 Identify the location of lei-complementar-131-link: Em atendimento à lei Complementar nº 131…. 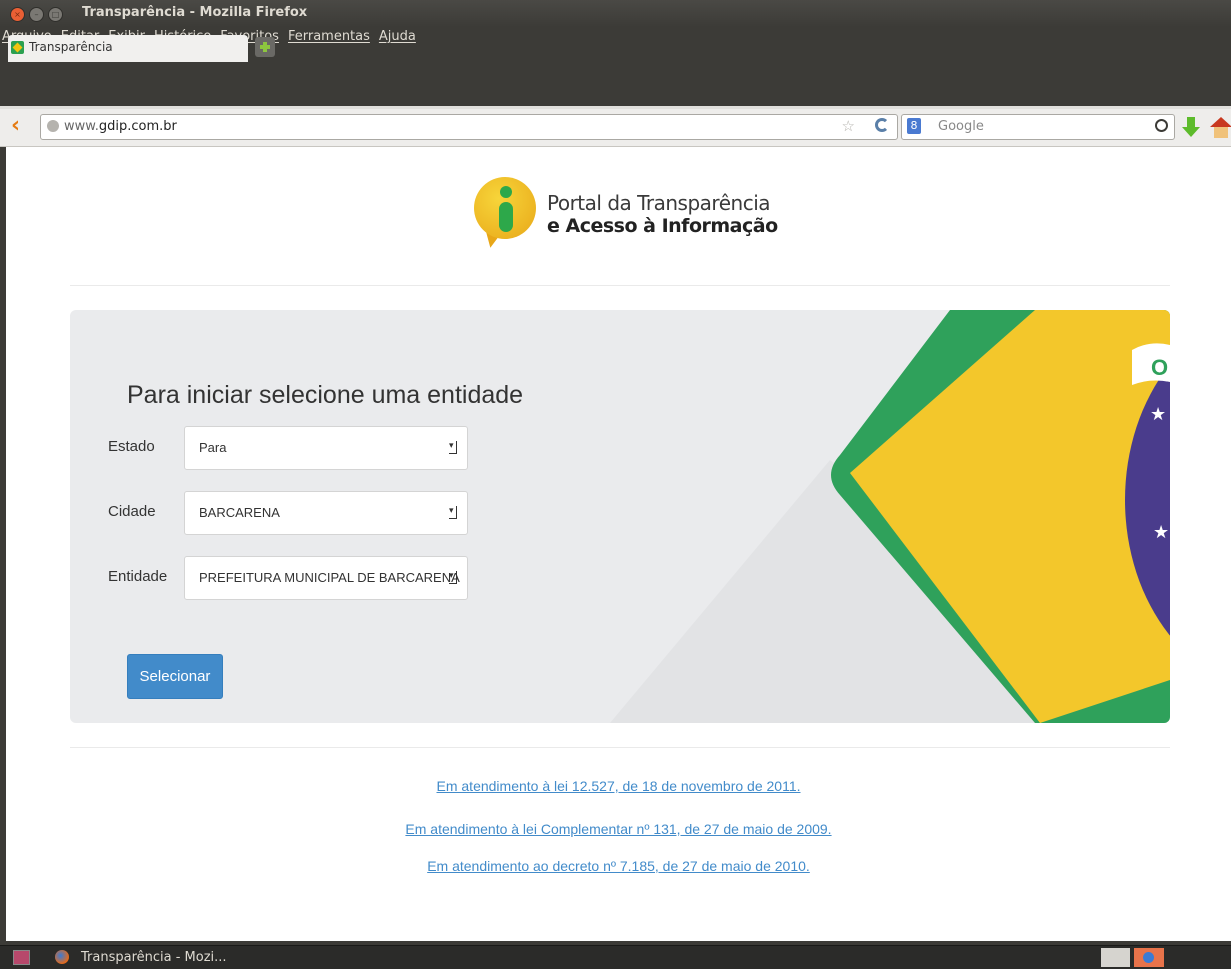
(618, 829).